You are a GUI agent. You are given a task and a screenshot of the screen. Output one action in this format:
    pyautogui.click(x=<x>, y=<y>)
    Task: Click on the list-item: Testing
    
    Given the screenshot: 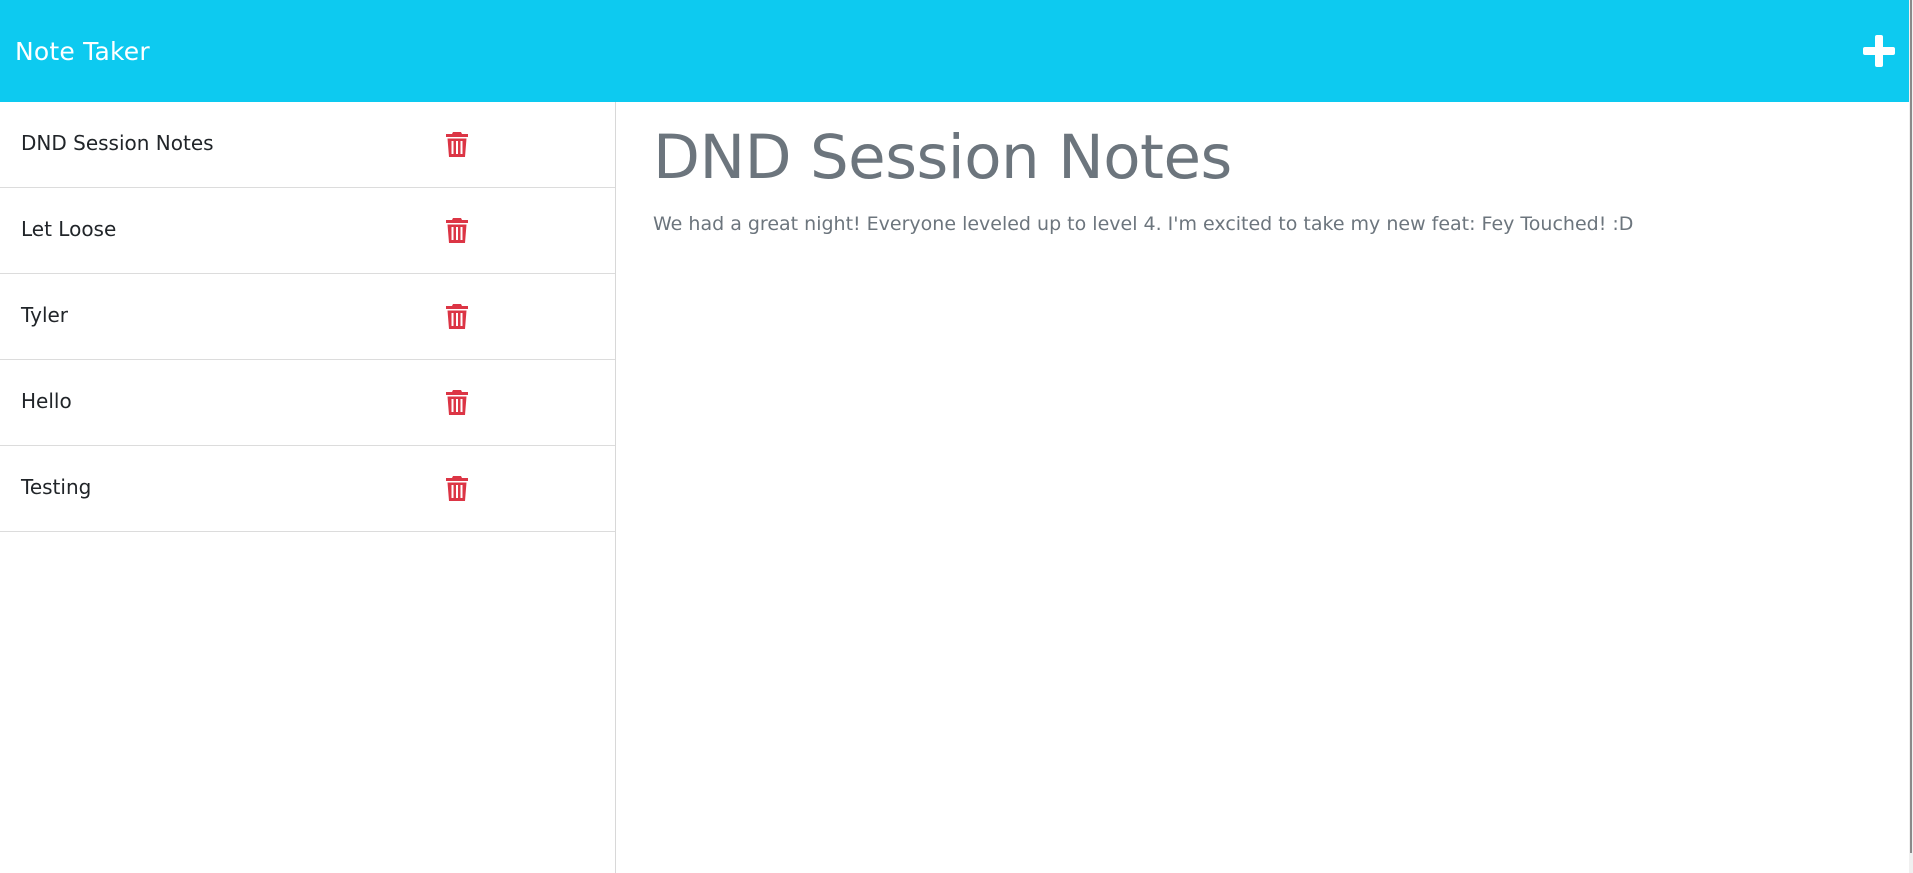 What is the action you would take?
    pyautogui.click(x=307, y=489)
    